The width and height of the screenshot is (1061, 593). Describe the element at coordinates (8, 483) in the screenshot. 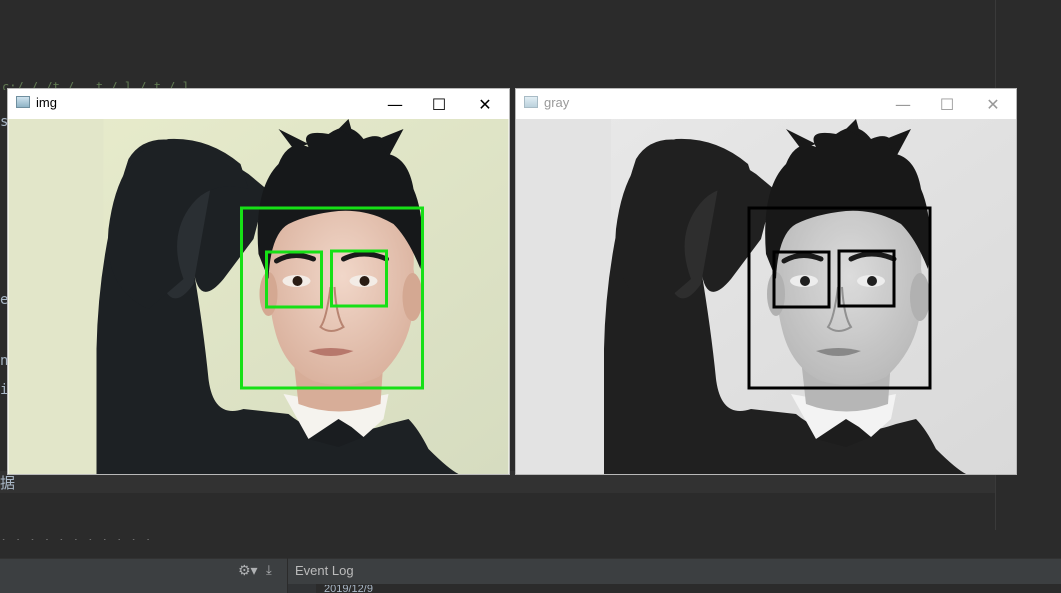

I see `ide-code-chinese-fragment: 据` at that location.